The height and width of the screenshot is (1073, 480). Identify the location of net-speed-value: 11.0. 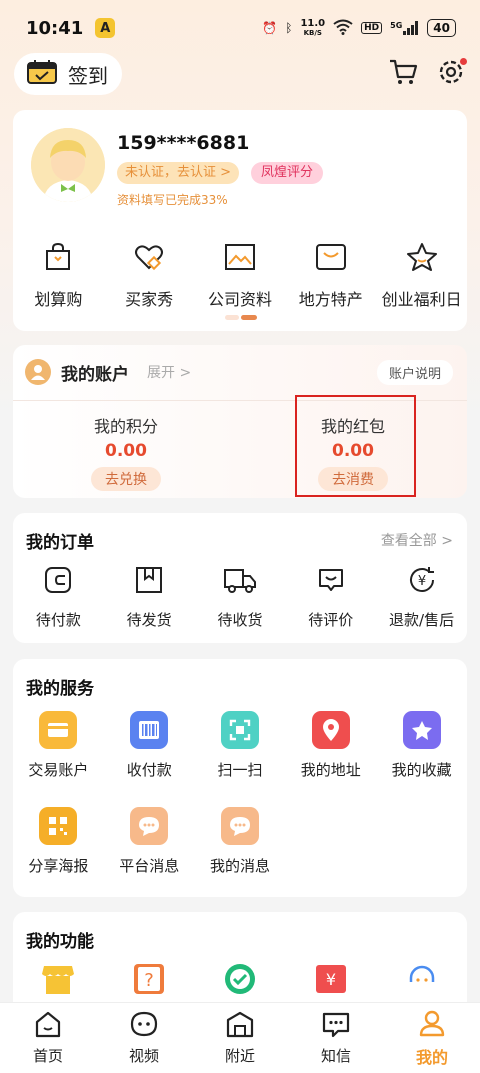
(313, 23).